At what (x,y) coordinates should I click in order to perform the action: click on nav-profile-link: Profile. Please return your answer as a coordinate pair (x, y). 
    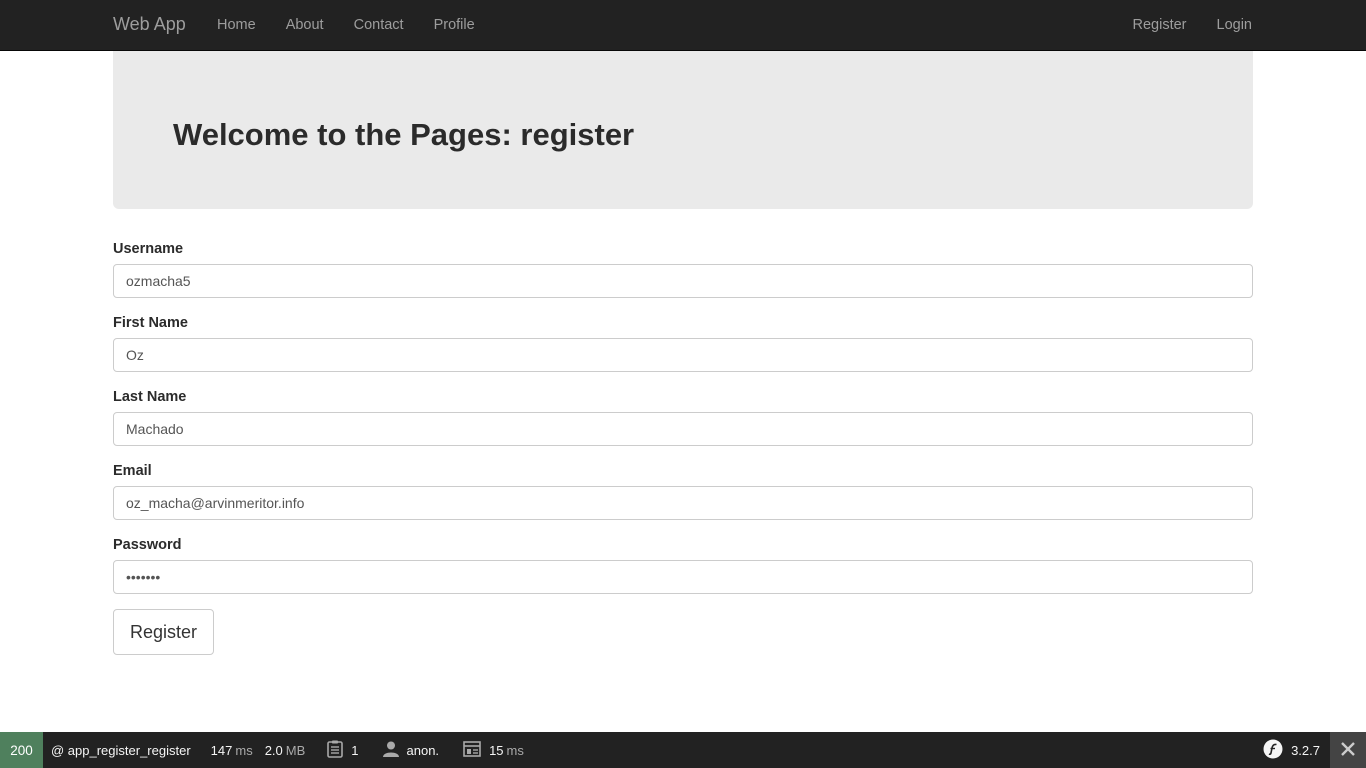
    Looking at the image, I should click on (454, 25).